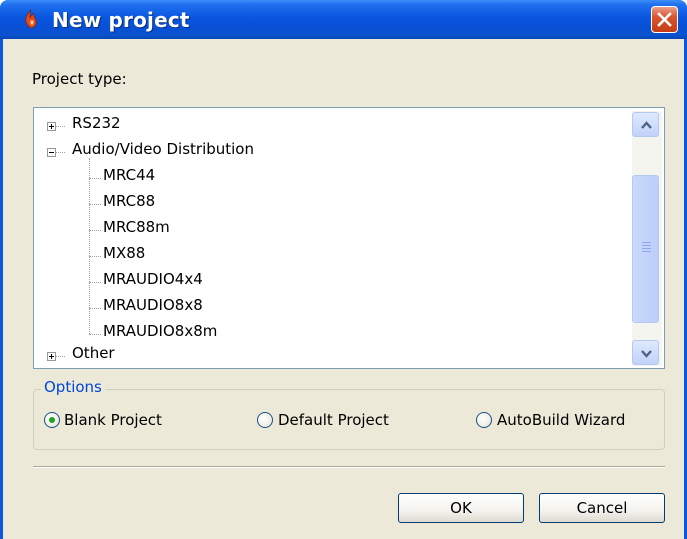  Describe the element at coordinates (79, 79) in the screenshot. I see `project-type-label: Project type:` at that location.